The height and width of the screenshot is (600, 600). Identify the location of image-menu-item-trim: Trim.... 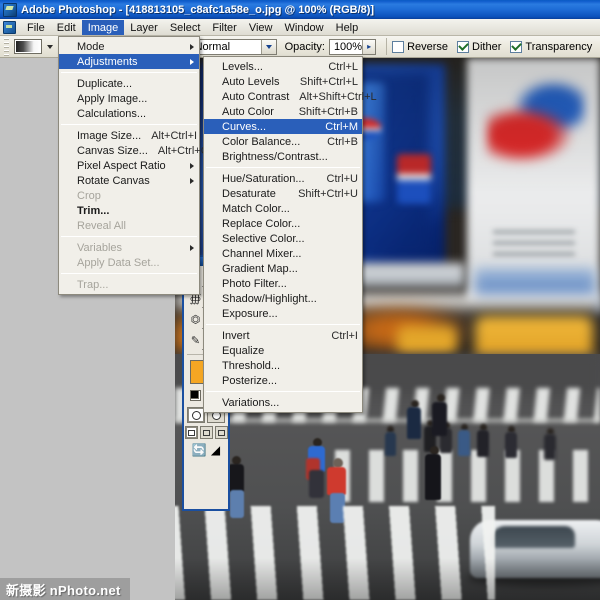
(129, 210).